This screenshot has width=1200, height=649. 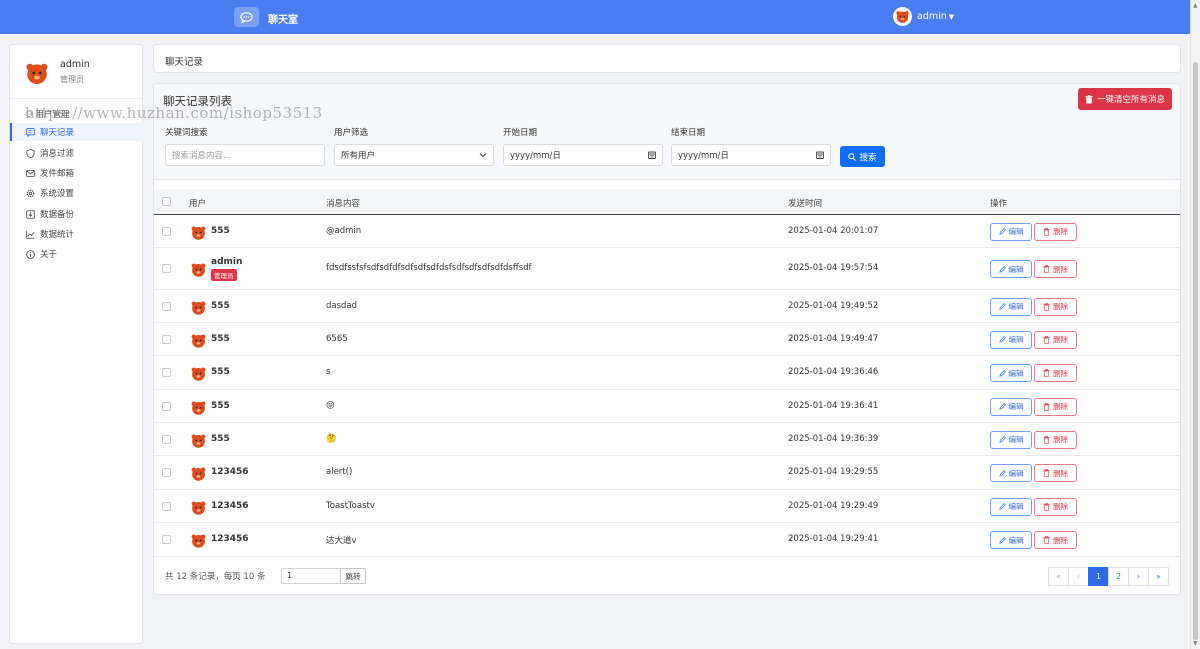 What do you see at coordinates (1078, 576) in the screenshot?
I see `prev-page-icon: ‹` at bounding box center [1078, 576].